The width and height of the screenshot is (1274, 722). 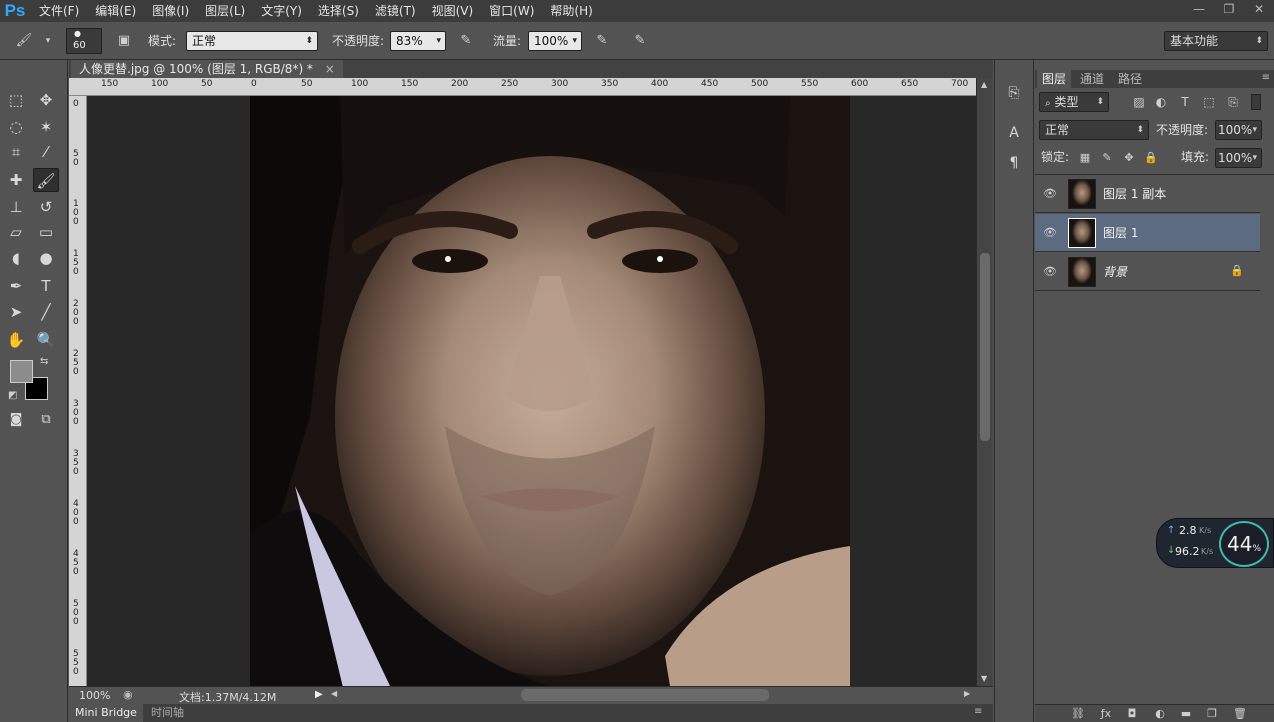 I want to click on menu-file: 文件(F), so click(x=59, y=11).